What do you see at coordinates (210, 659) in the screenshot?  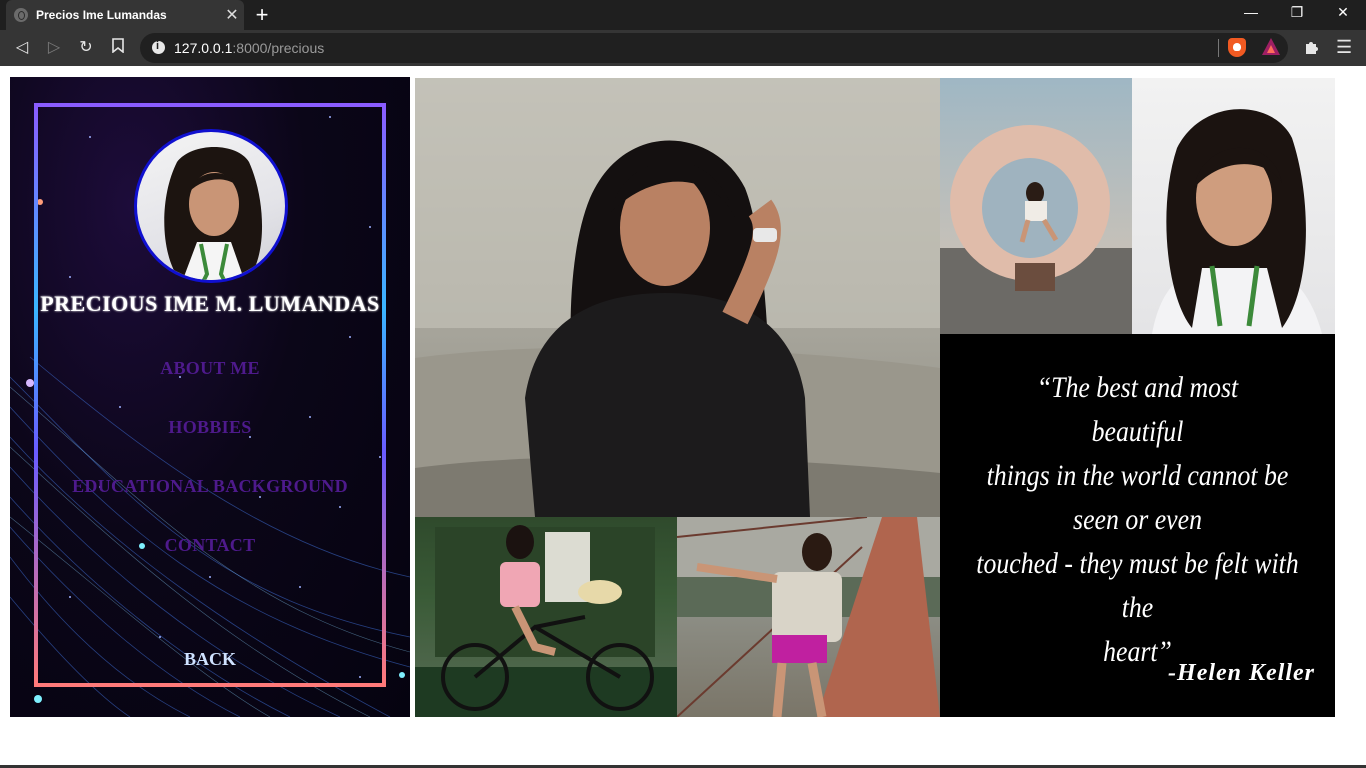 I see `back-link: BACK` at bounding box center [210, 659].